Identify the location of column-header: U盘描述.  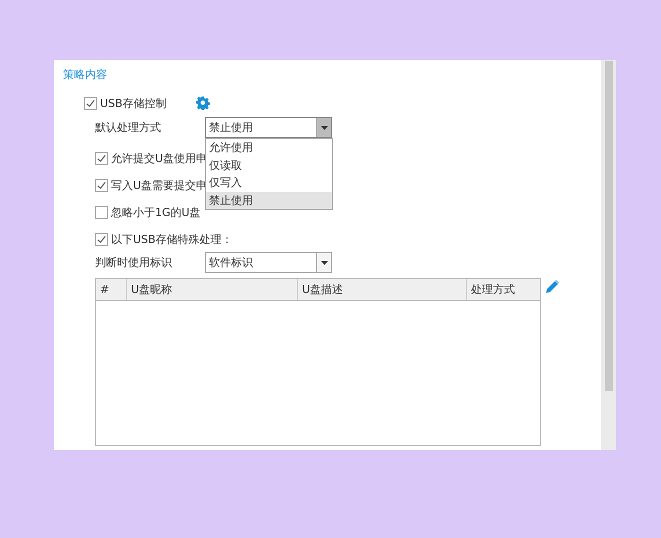
(382, 289).